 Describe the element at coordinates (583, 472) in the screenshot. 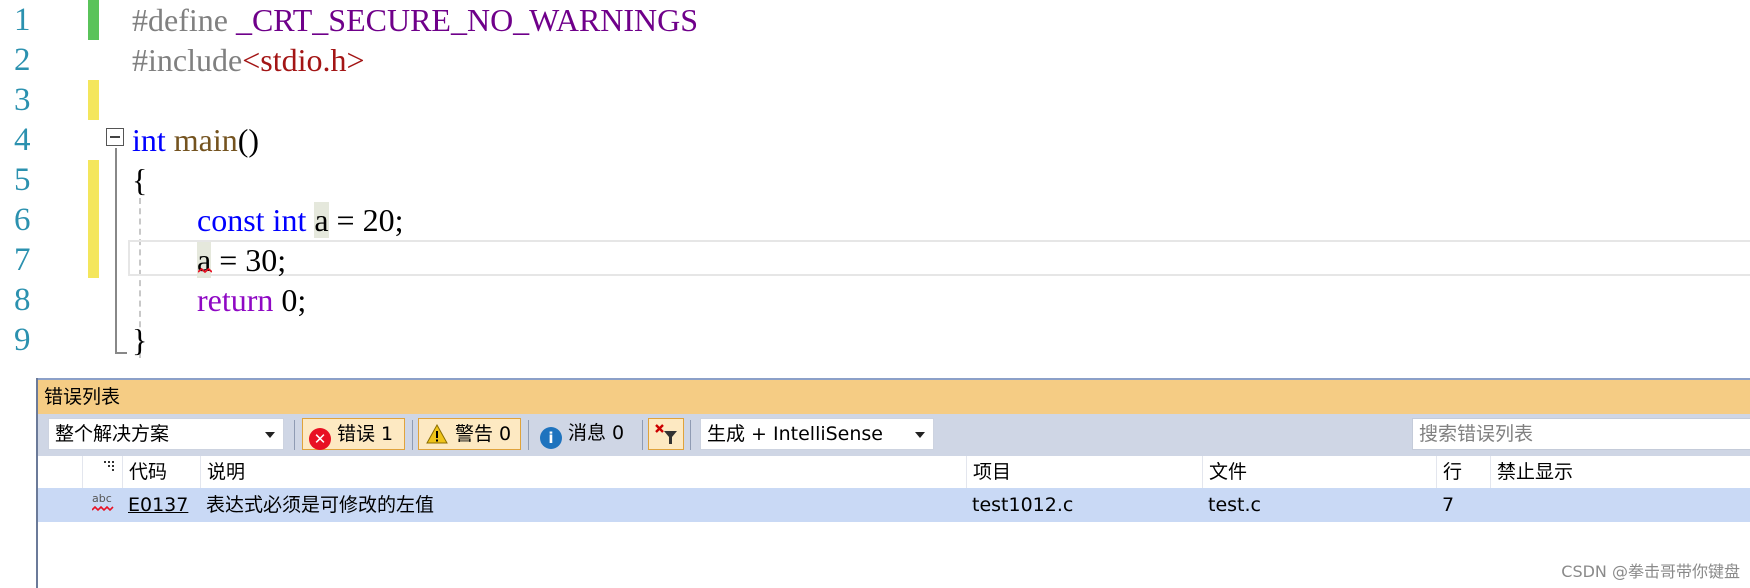

I see `column-header-description: 说明` at that location.